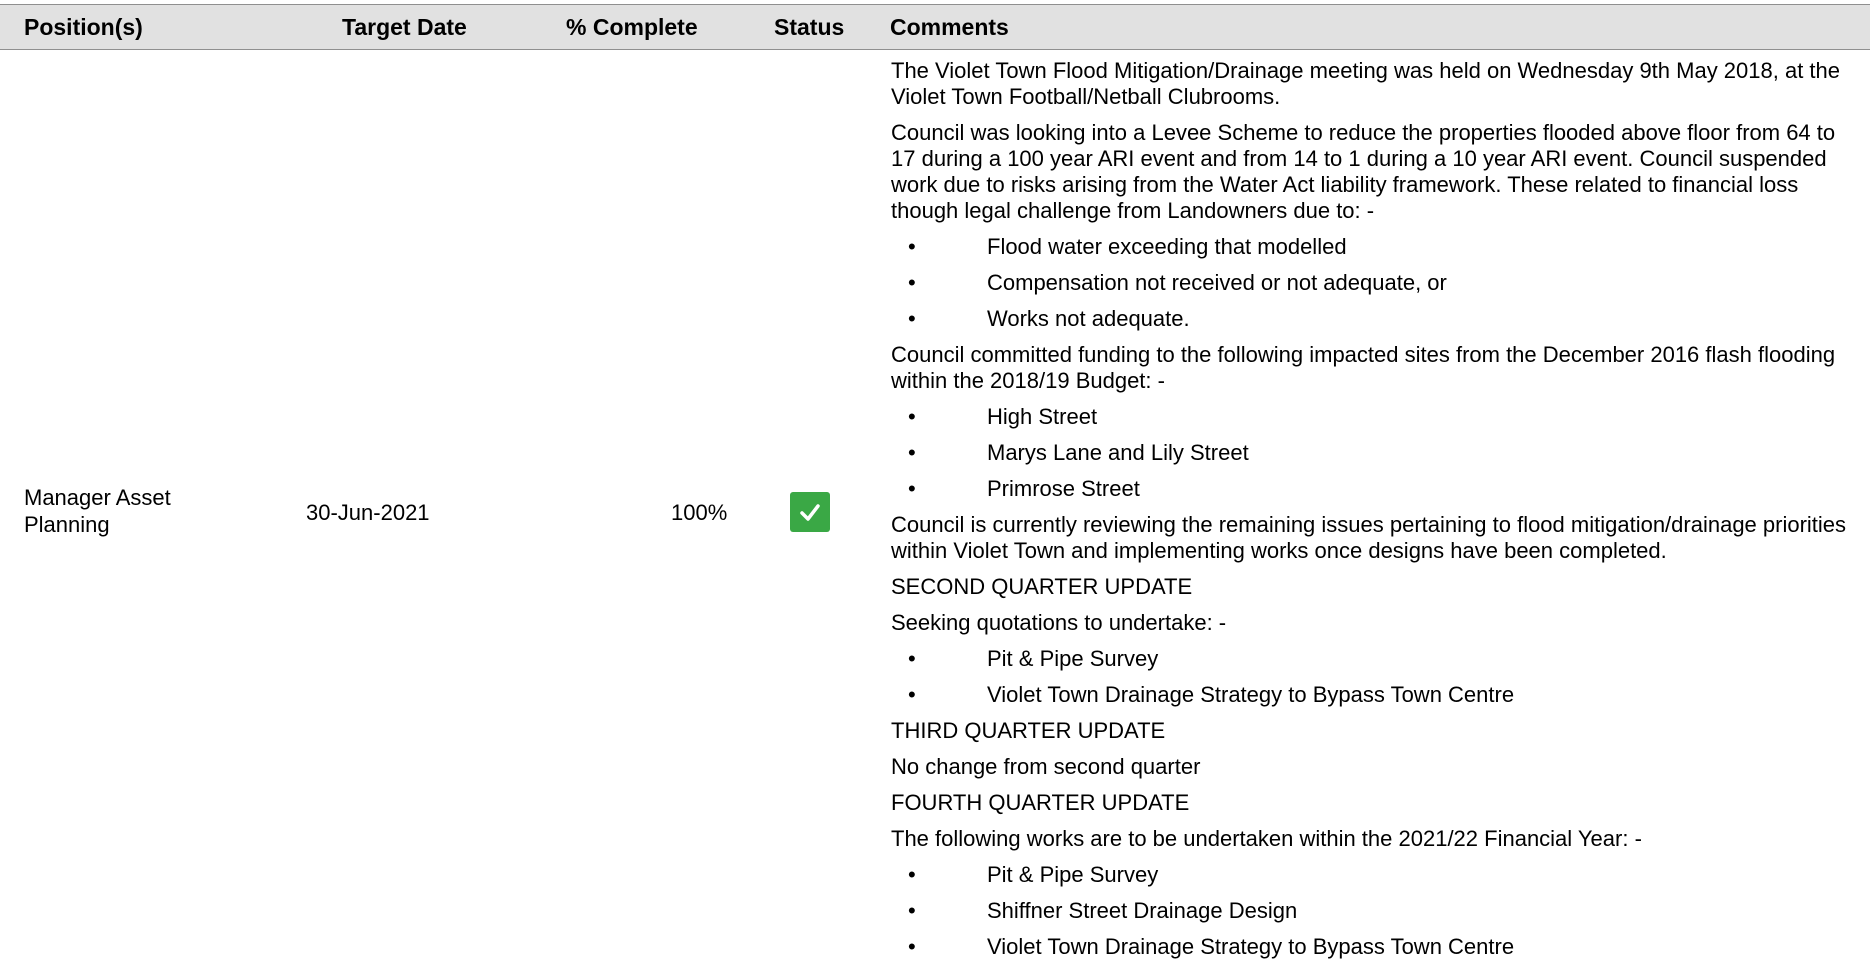 Image resolution: width=1870 pixels, height=966 pixels. What do you see at coordinates (1373, 453) in the screenshot?
I see `comment-bullet-item: • Marys Lane and Lily Street` at bounding box center [1373, 453].